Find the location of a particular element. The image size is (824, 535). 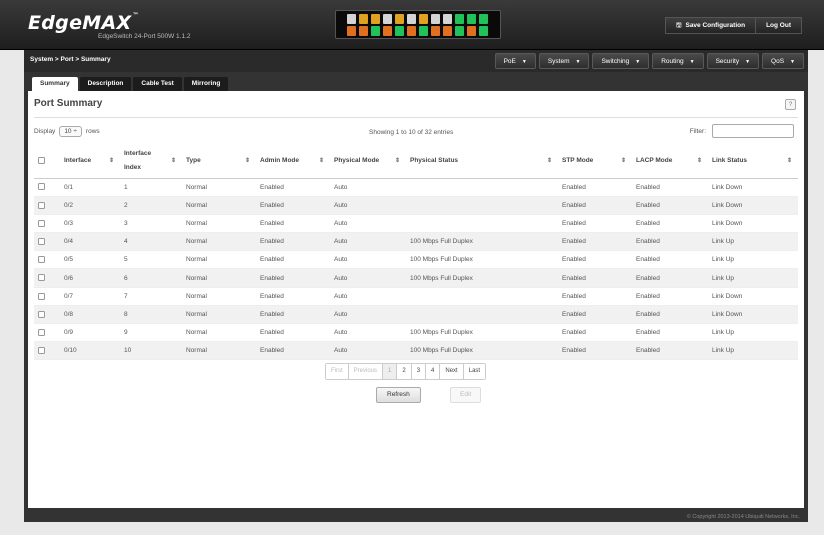

cell-link-status: Link Down is located at coordinates (753, 205).